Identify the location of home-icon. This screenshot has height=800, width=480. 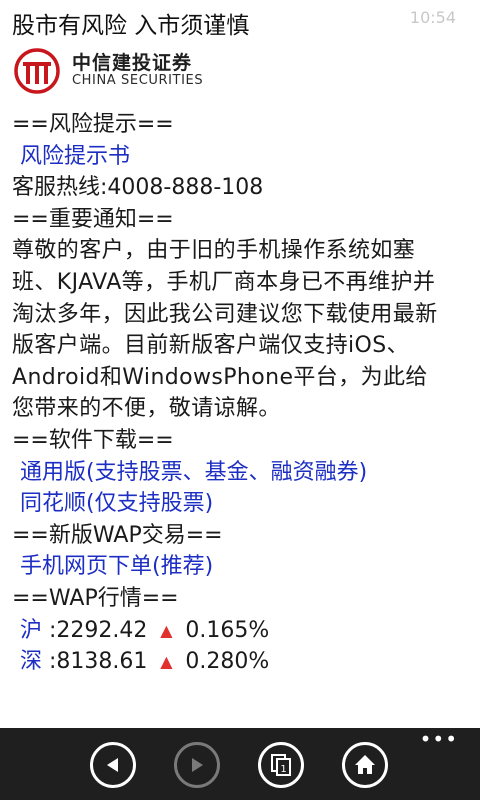
(365, 764).